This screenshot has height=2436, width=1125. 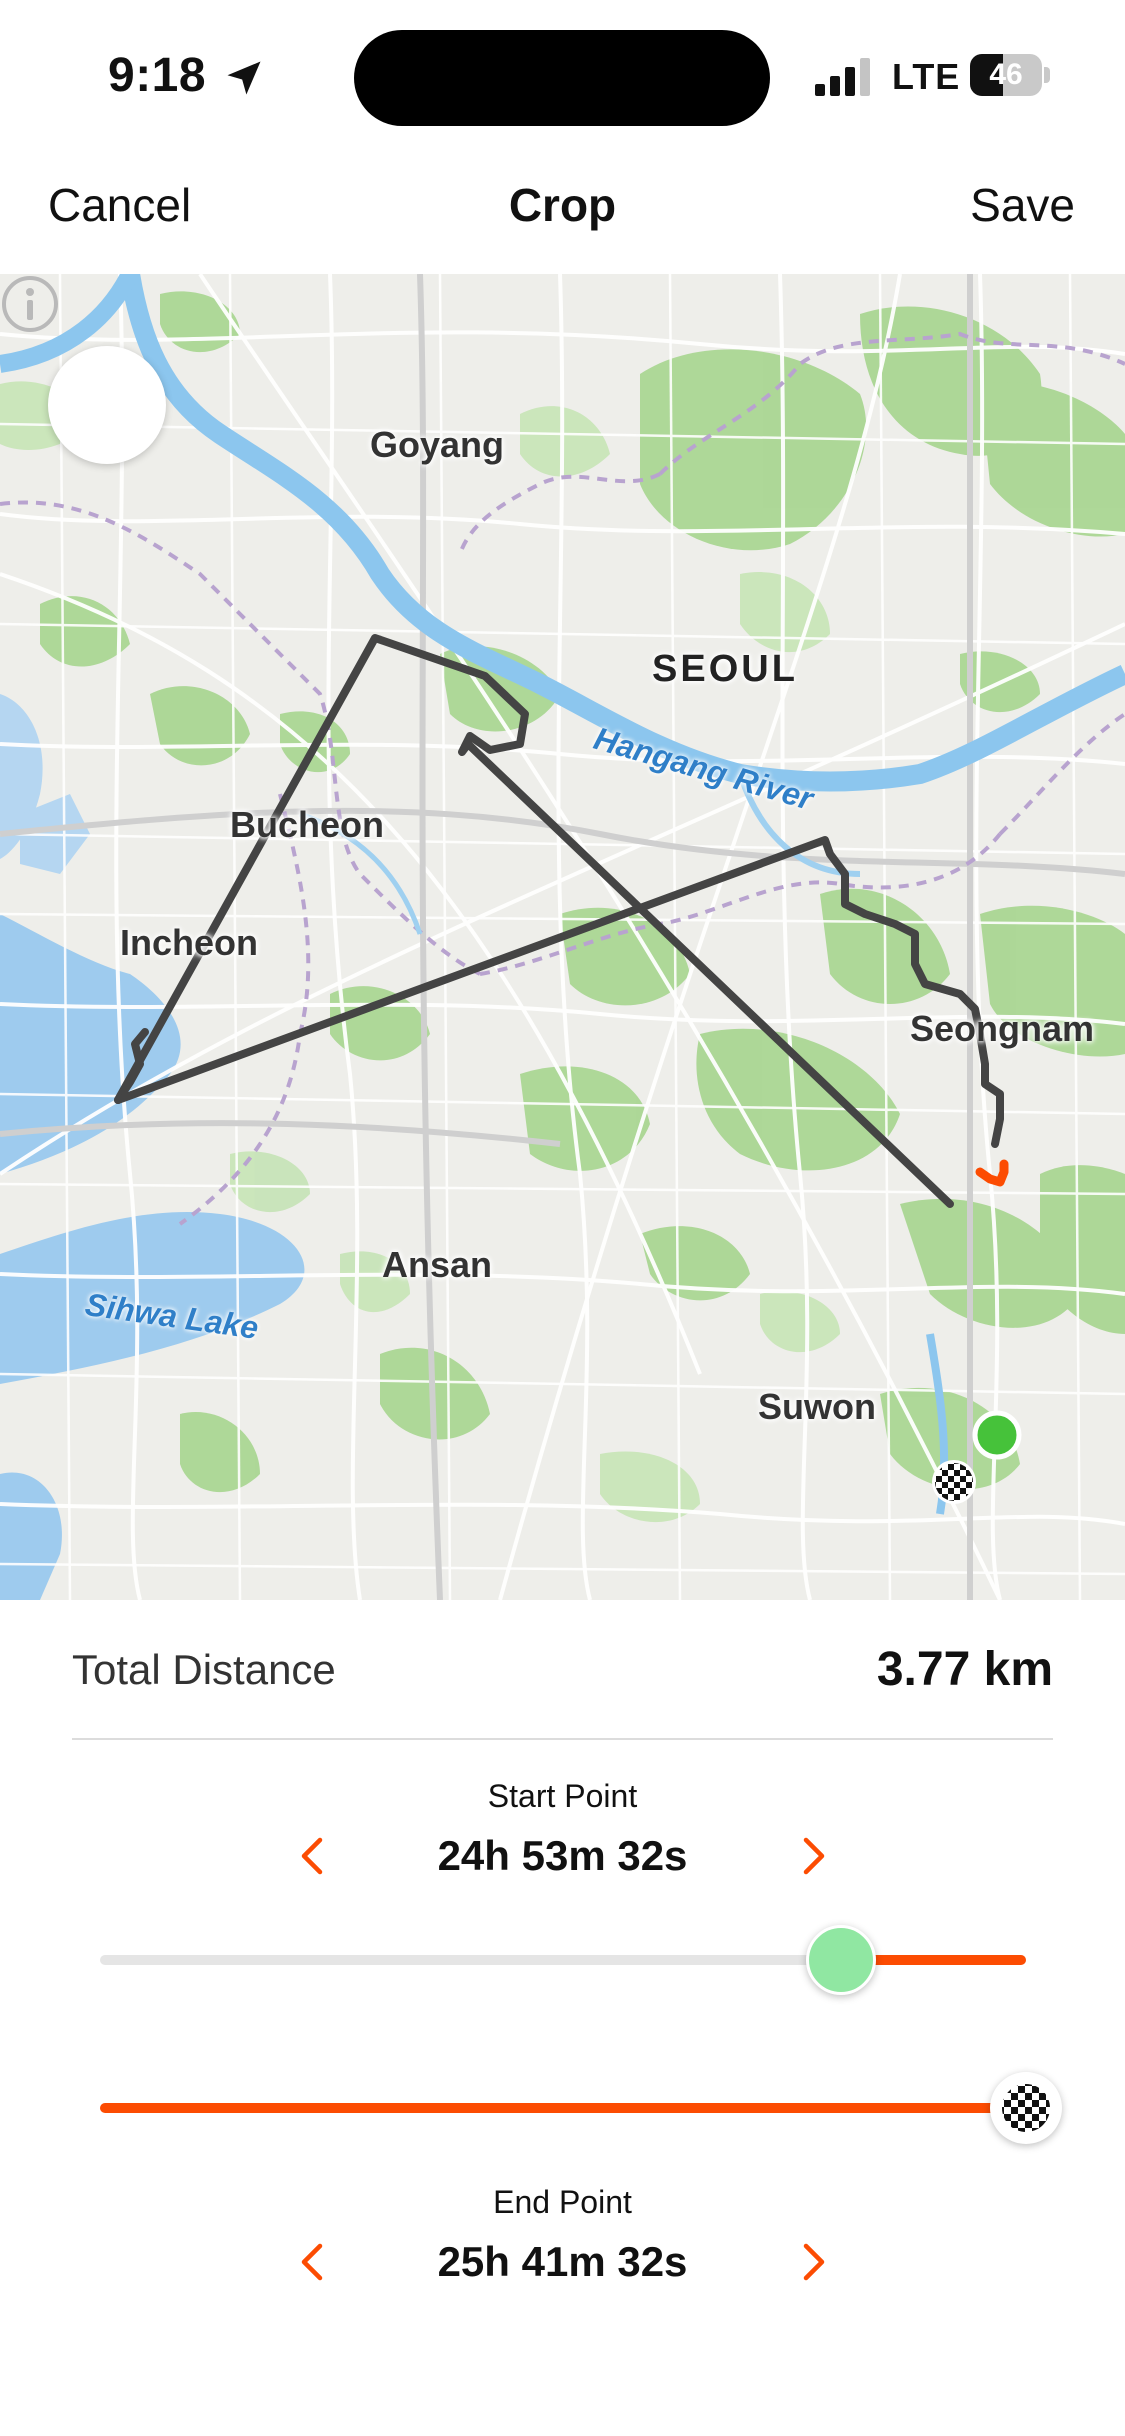 I want to click on cellular-signal-icon, so click(x=844, y=76).